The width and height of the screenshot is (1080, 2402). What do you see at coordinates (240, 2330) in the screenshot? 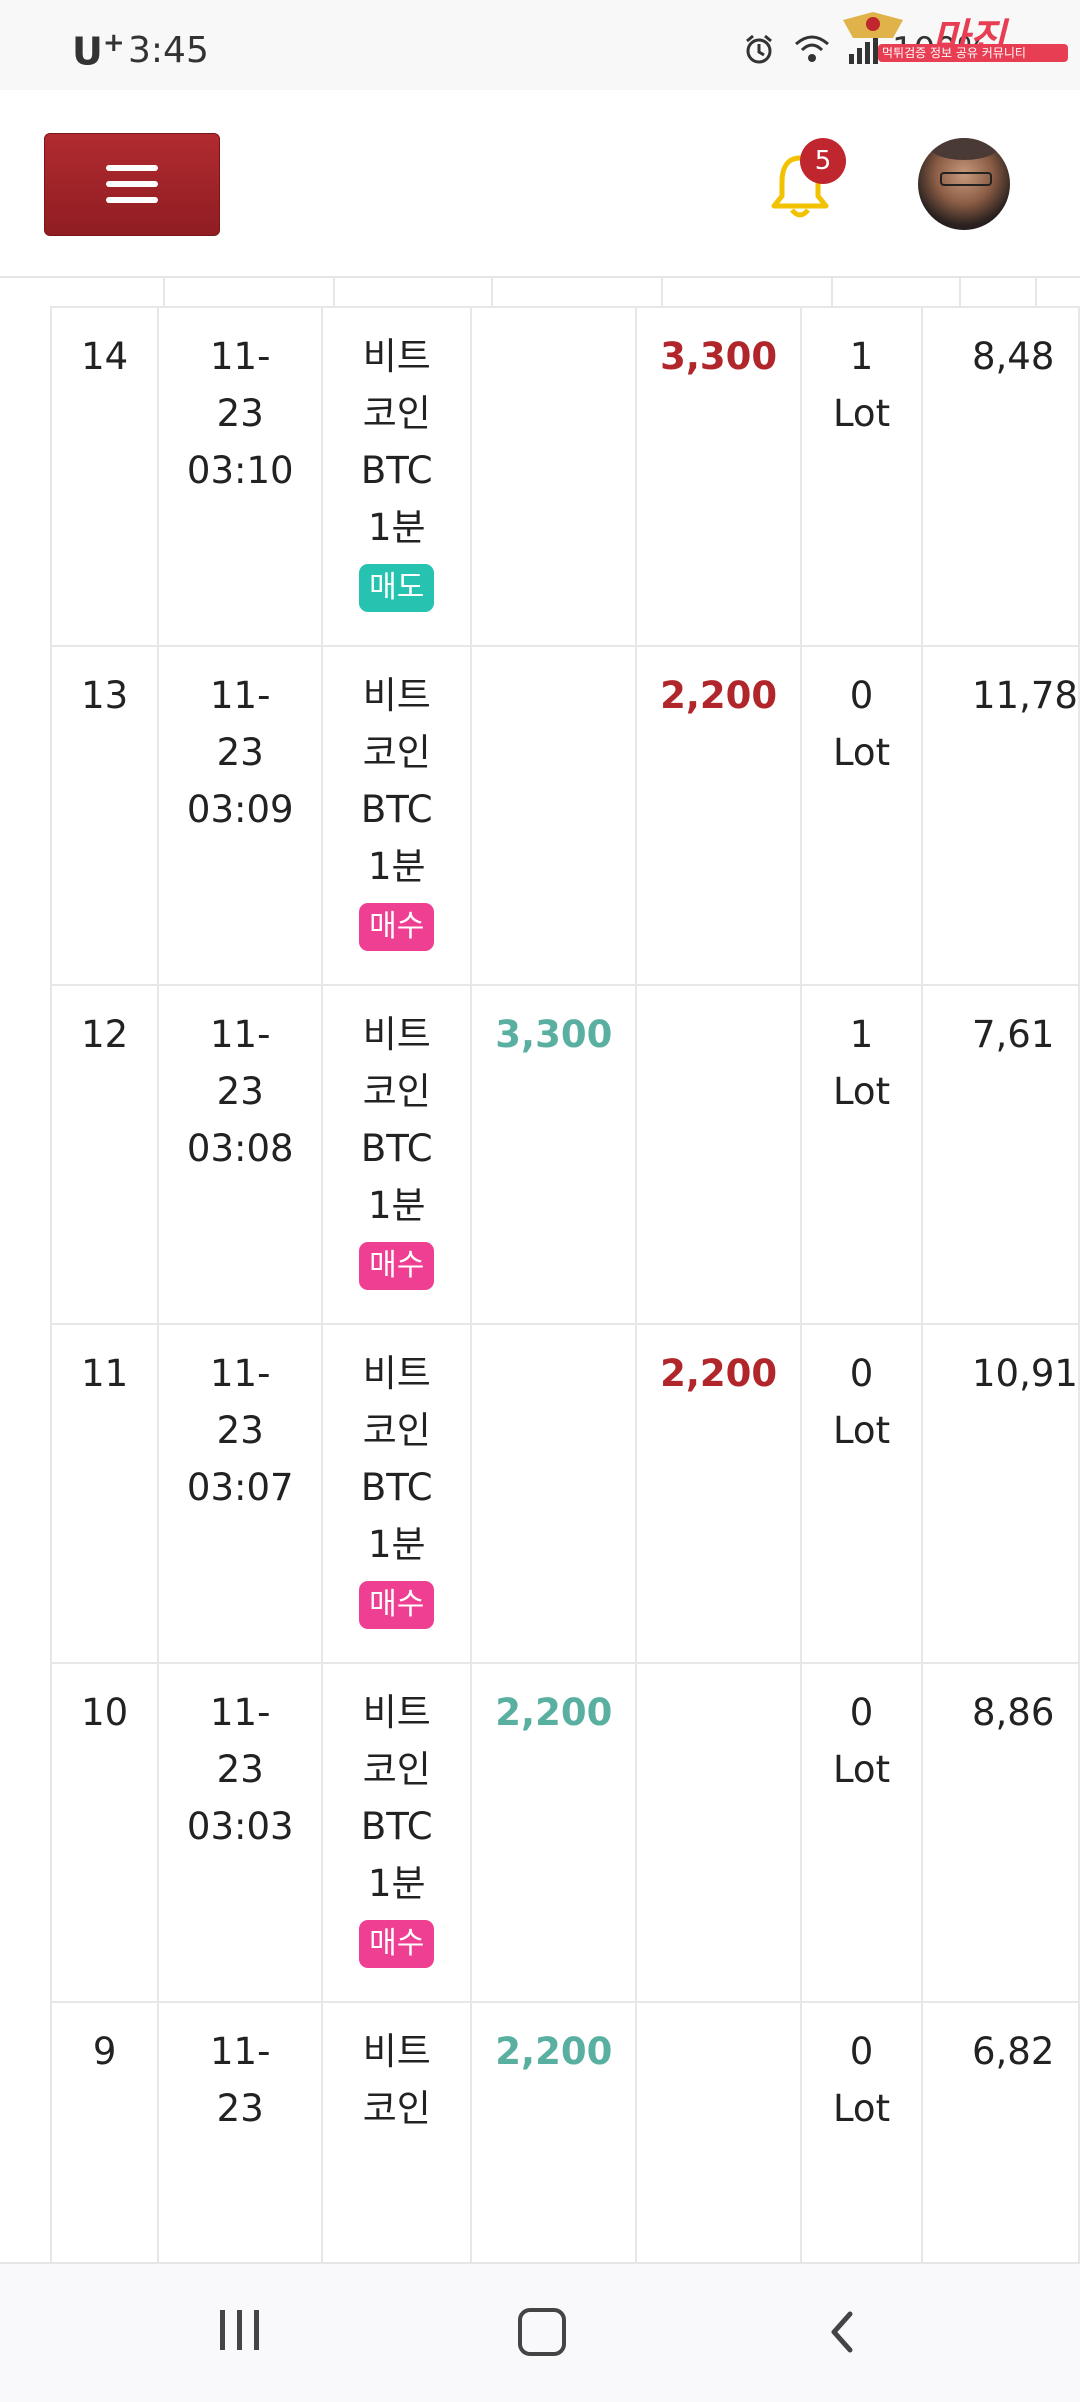
I see `recent-apps-icon` at bounding box center [240, 2330].